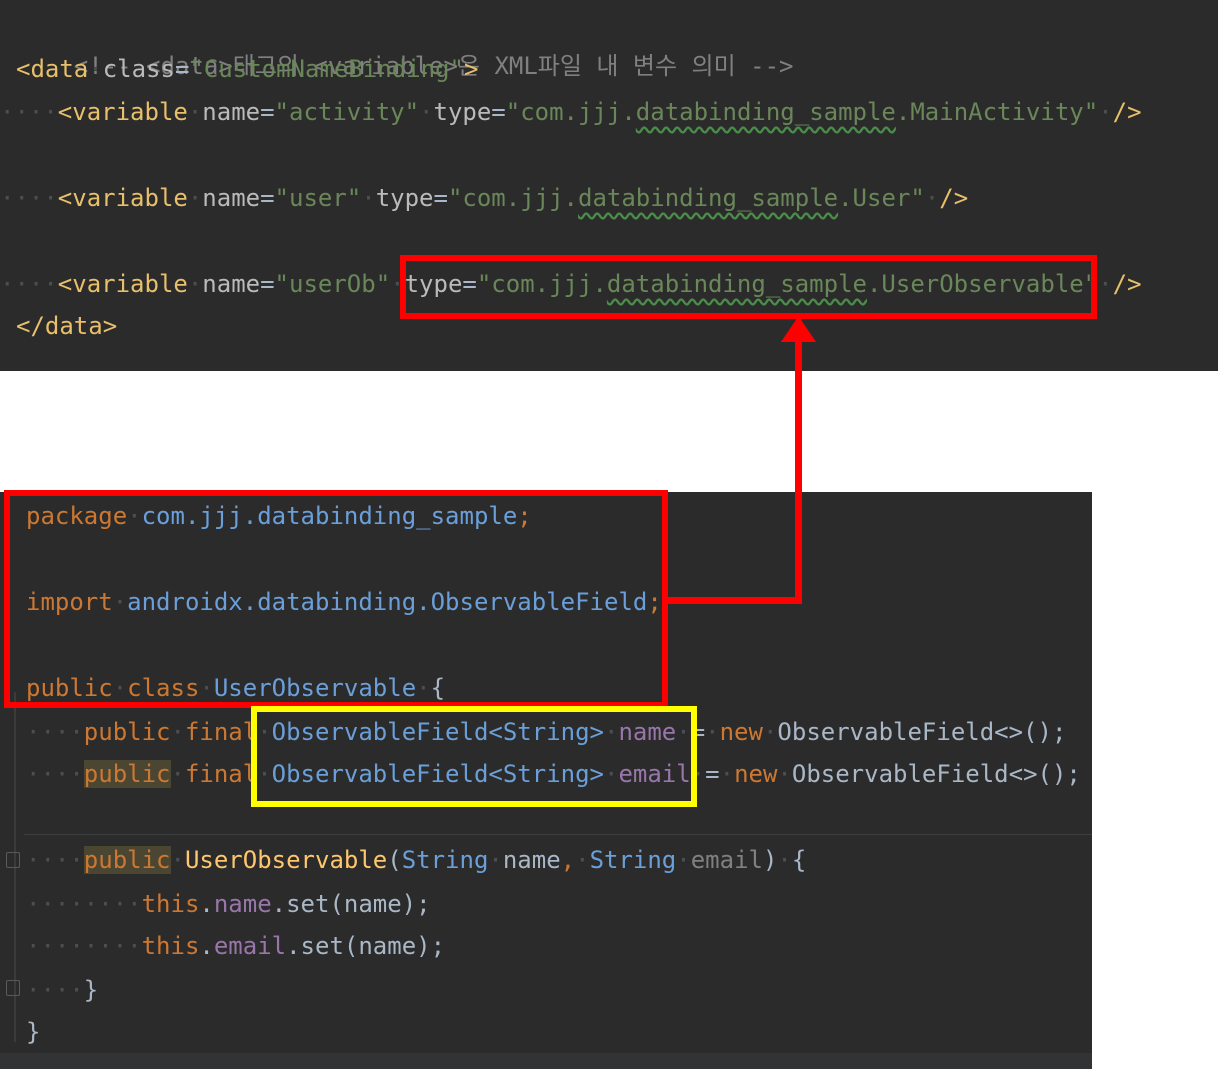 The width and height of the screenshot is (1218, 1069). I want to click on java-class-decl-line: public·class·UserObservable·{, so click(236, 688).